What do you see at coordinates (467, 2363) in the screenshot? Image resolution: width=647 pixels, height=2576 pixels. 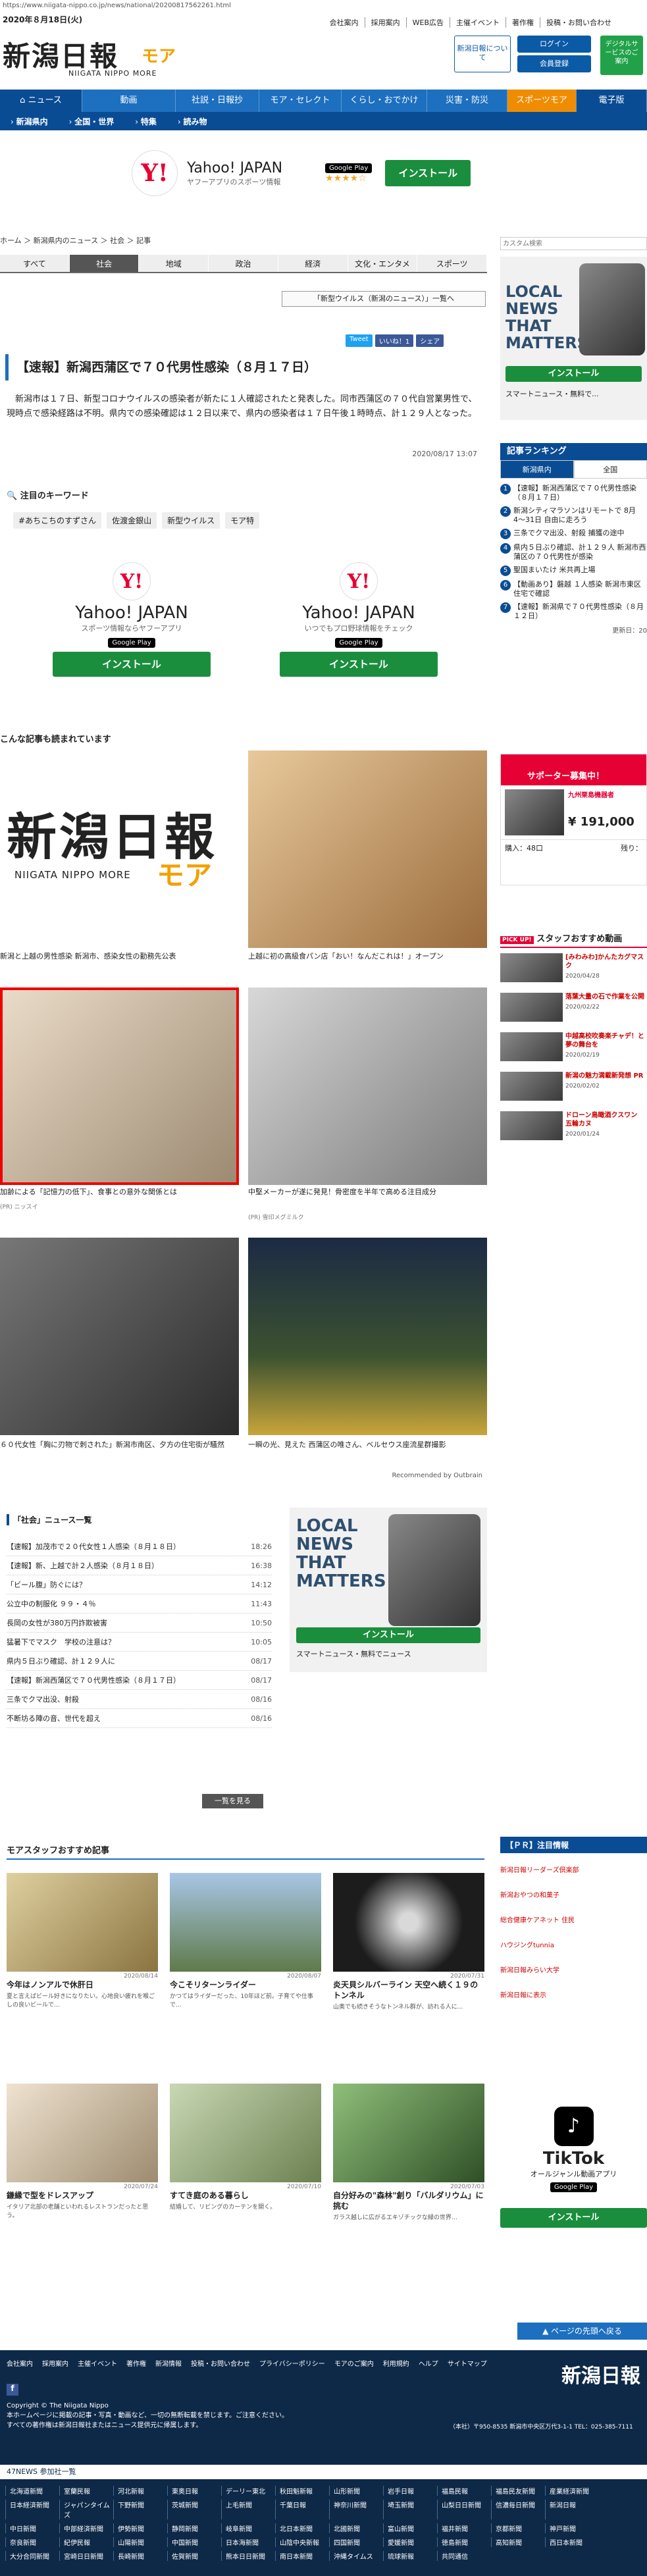 I see `footer-link: サイトマップ` at bounding box center [467, 2363].